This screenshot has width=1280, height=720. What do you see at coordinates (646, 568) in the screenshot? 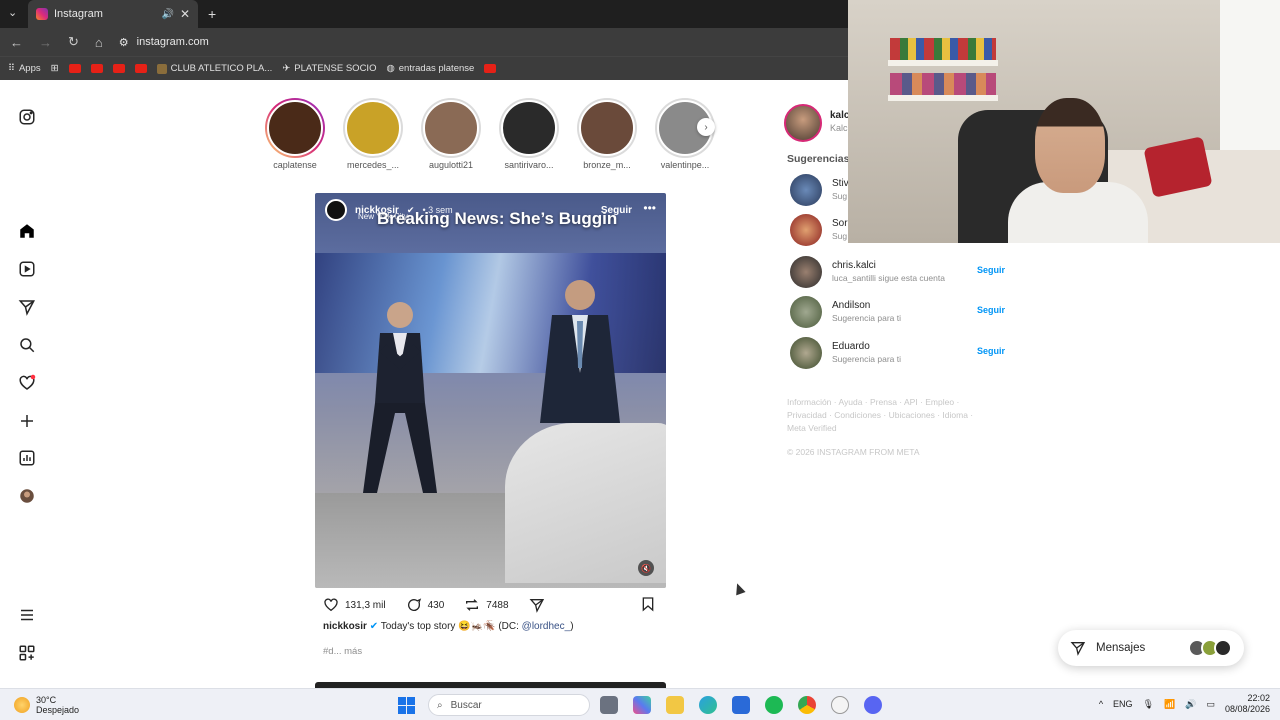
I see `mute-toggle-icon: 🔇` at bounding box center [646, 568].